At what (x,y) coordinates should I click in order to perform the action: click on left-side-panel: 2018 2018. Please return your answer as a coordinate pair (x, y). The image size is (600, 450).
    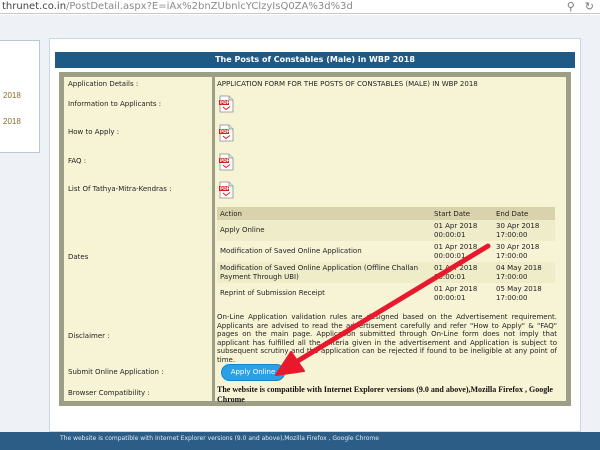
    Looking at the image, I should click on (20, 96).